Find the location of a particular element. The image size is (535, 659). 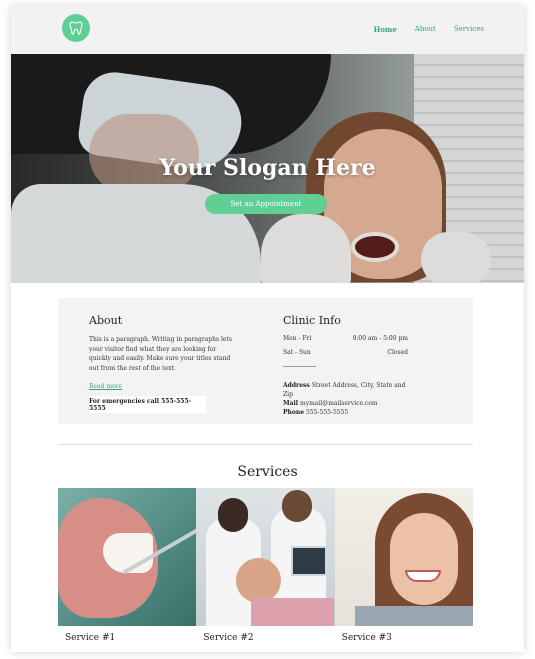

tooth-icon is located at coordinates (76, 28).